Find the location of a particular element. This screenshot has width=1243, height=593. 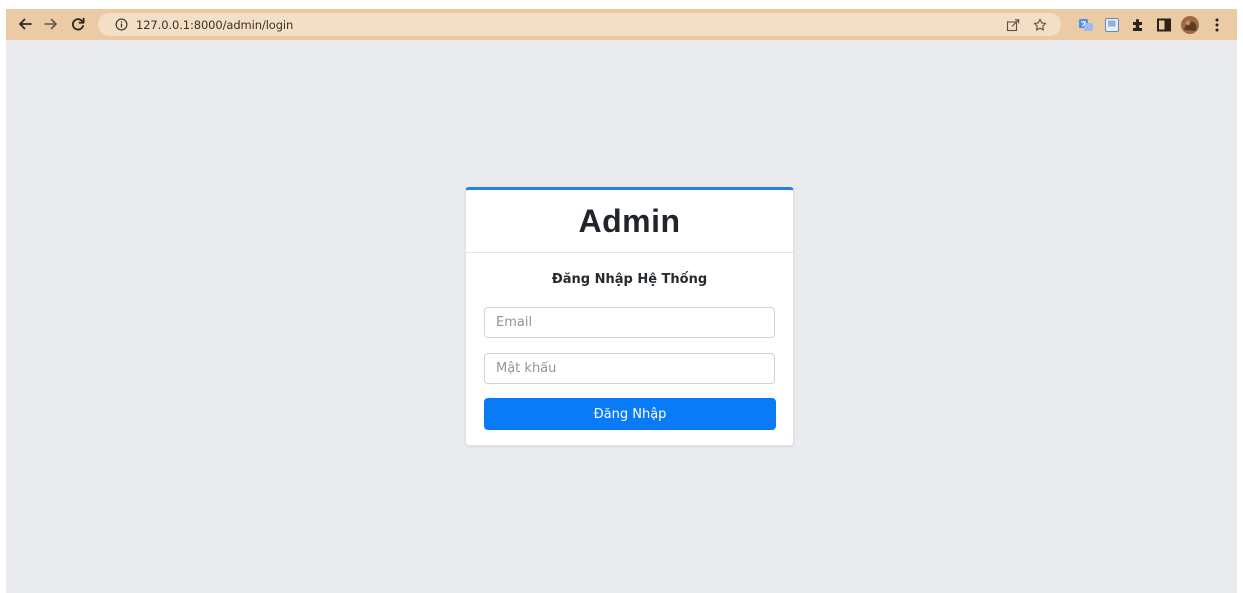

share-button is located at coordinates (1013, 24).